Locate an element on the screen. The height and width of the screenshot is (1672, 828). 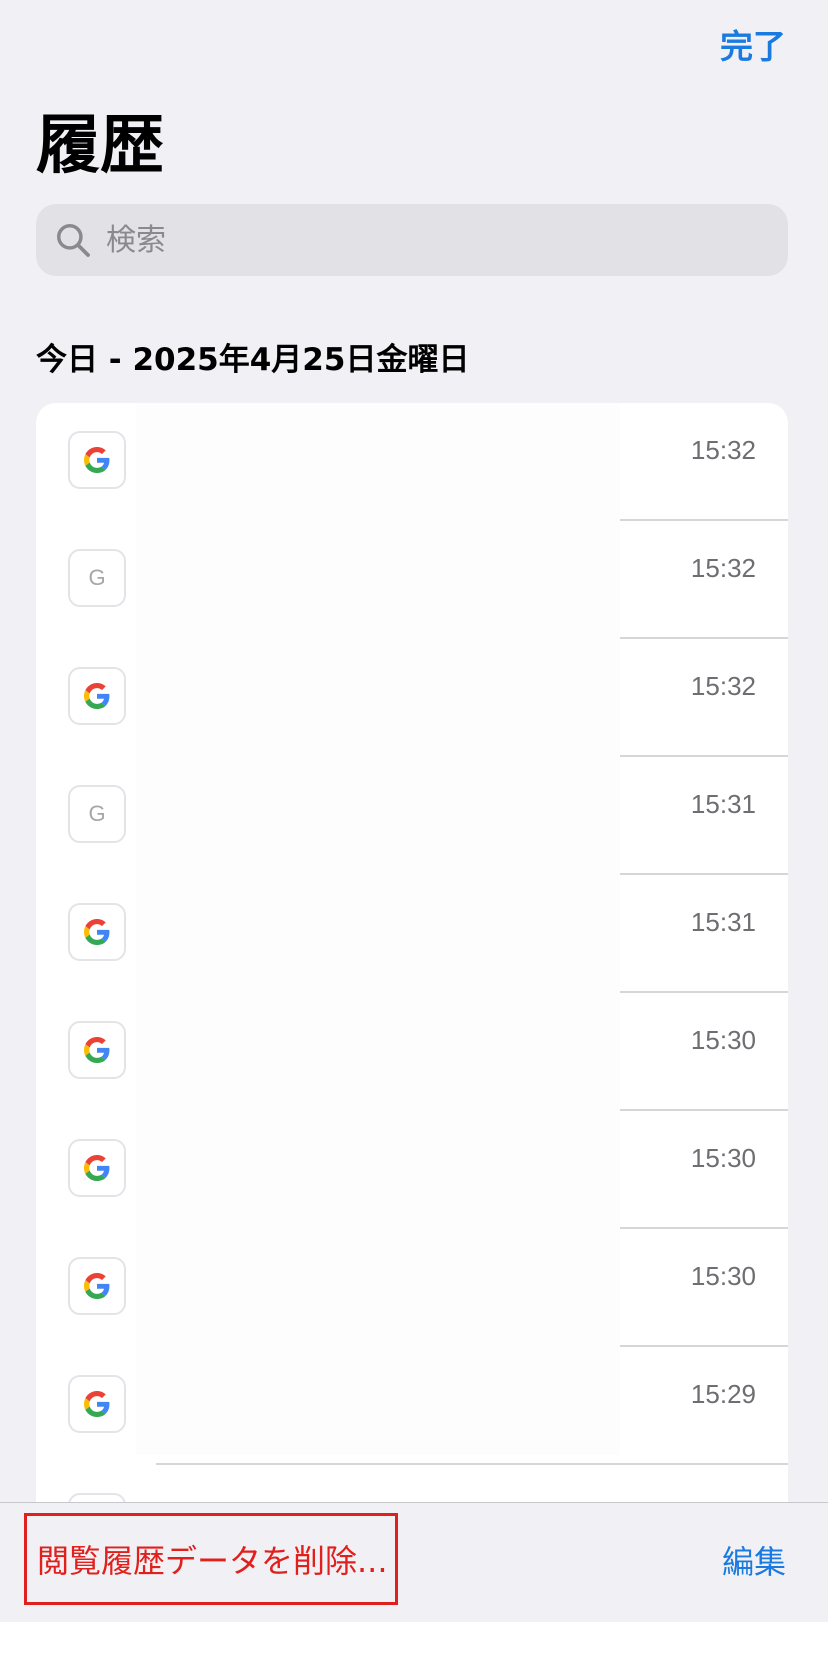
page-title: 履歴 is located at coordinates (100, 146).